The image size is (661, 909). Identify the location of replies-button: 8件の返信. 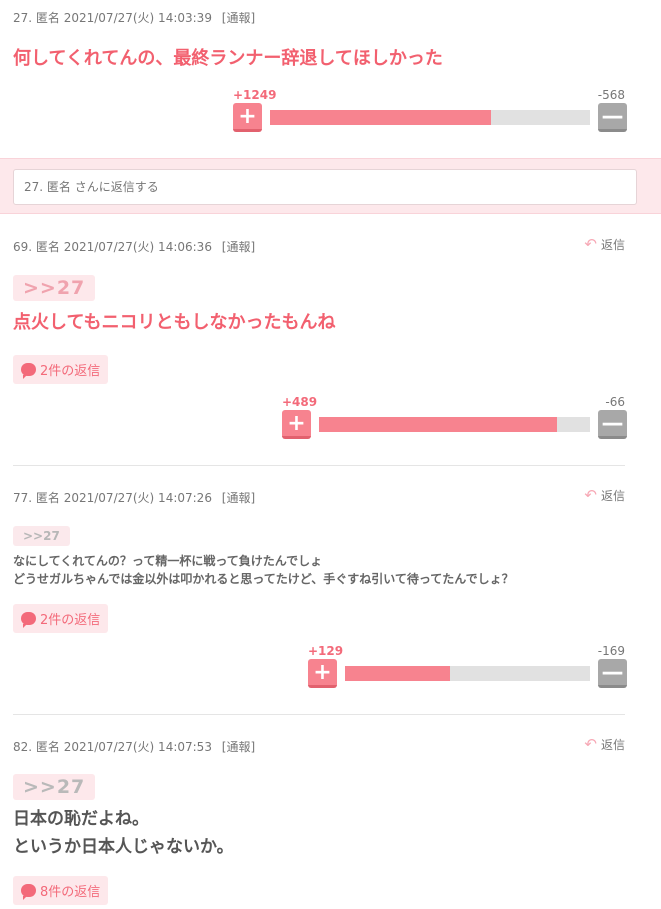
(61, 890).